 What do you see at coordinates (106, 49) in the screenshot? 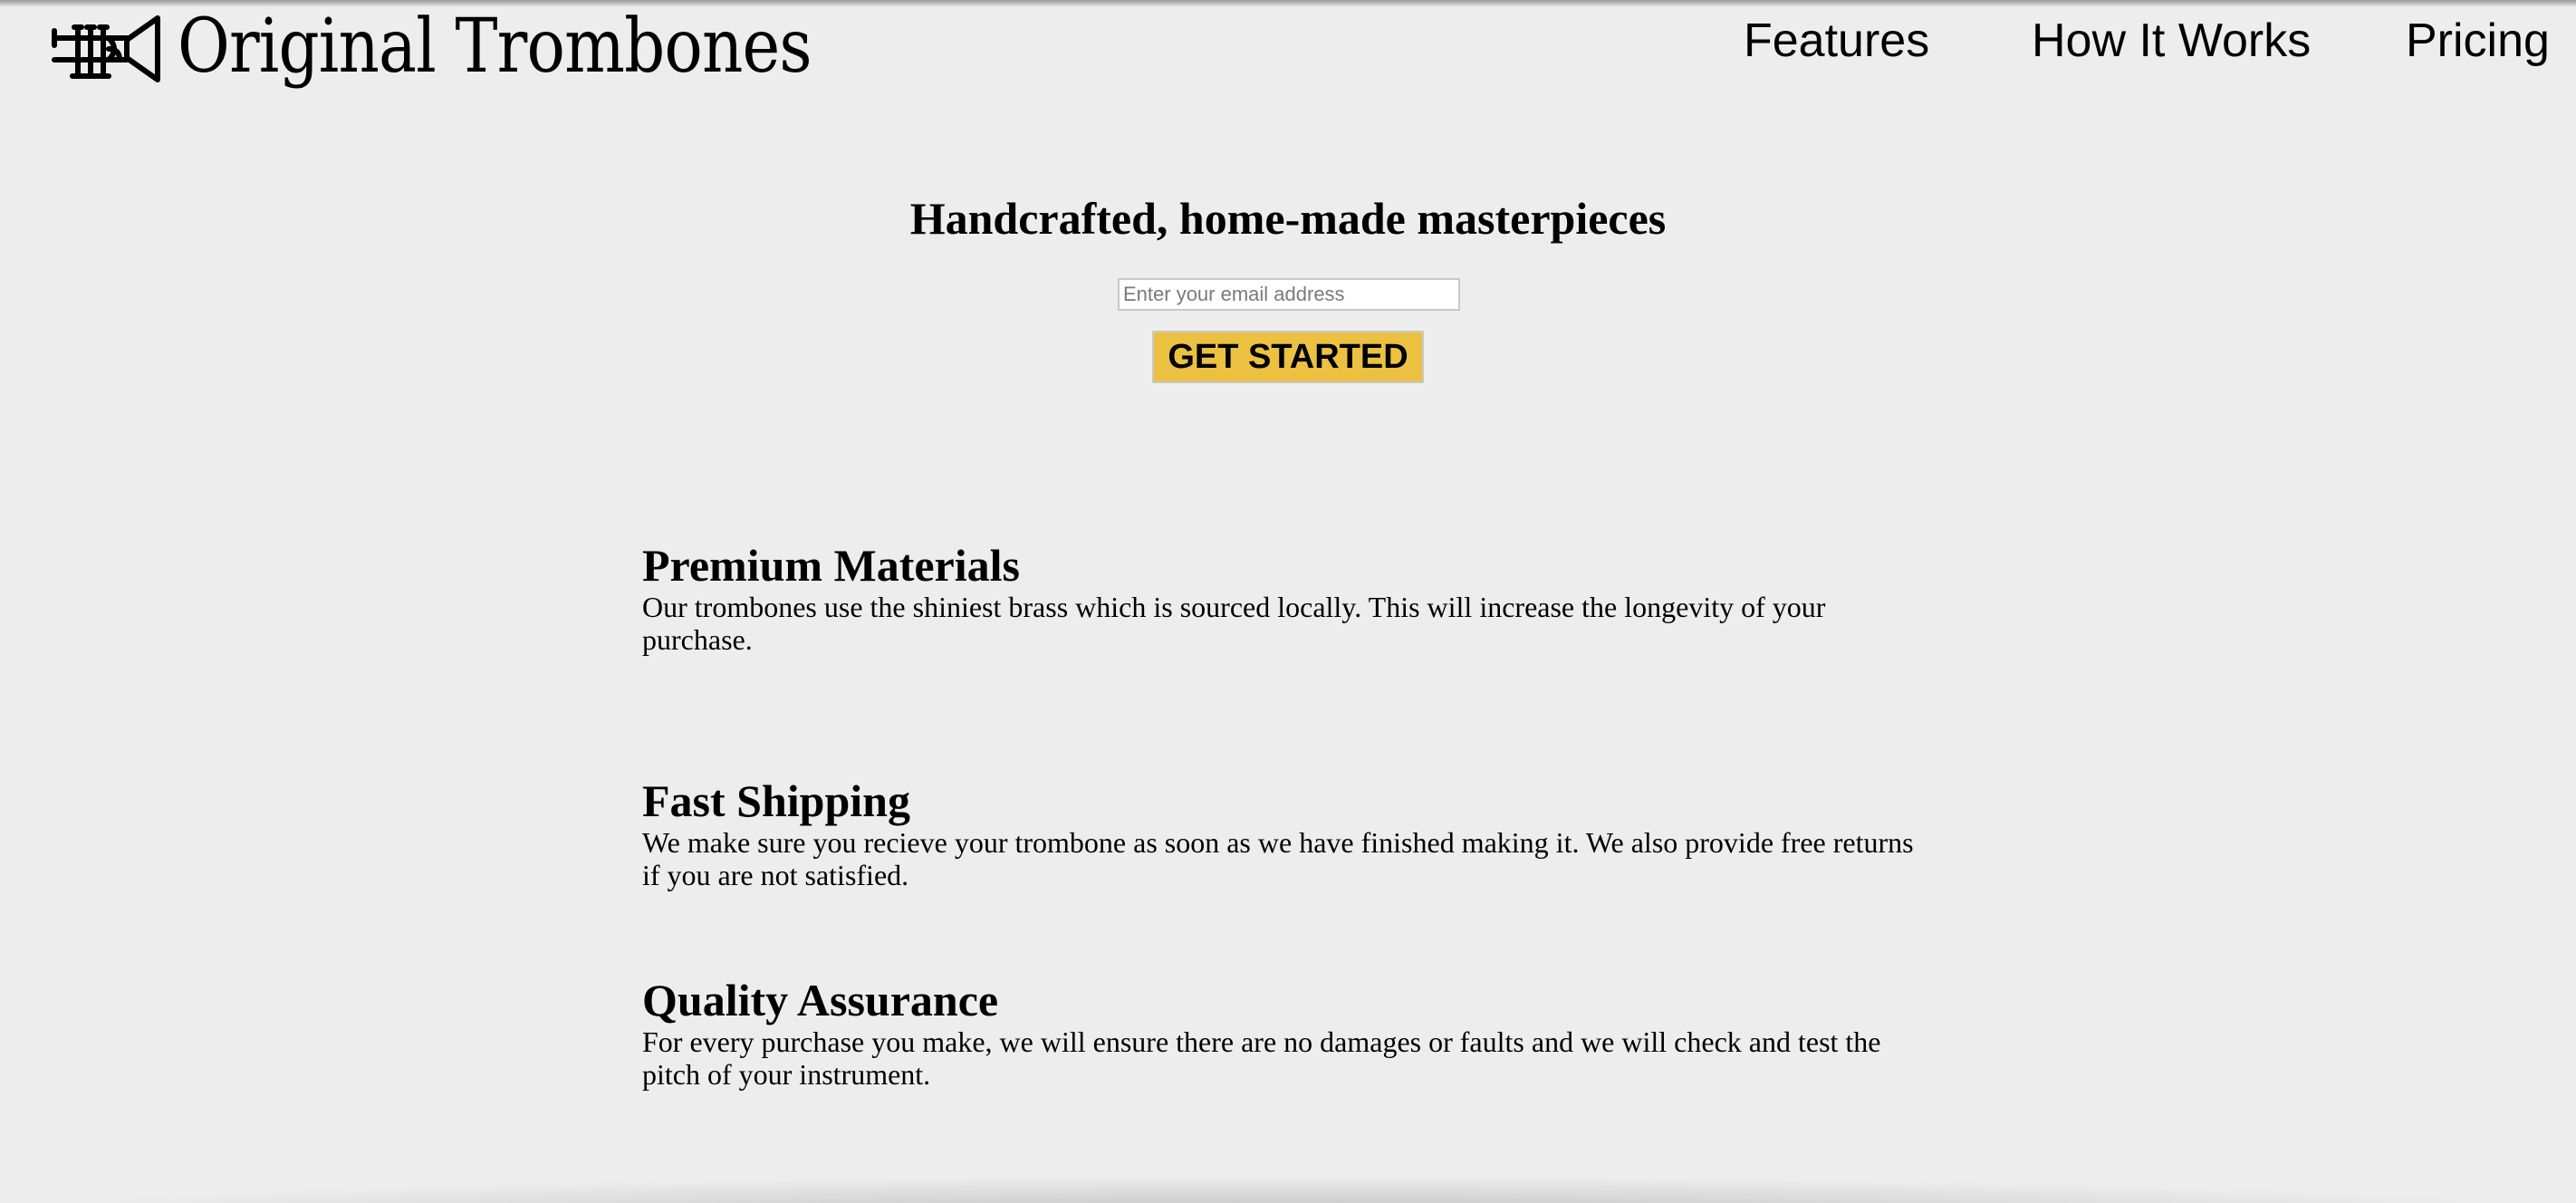
I see `trombone-icon` at bounding box center [106, 49].